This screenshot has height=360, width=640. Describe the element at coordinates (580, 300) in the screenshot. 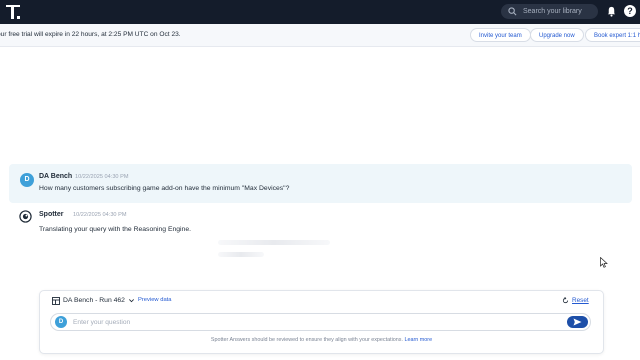

I see `reset-button: Reset` at that location.